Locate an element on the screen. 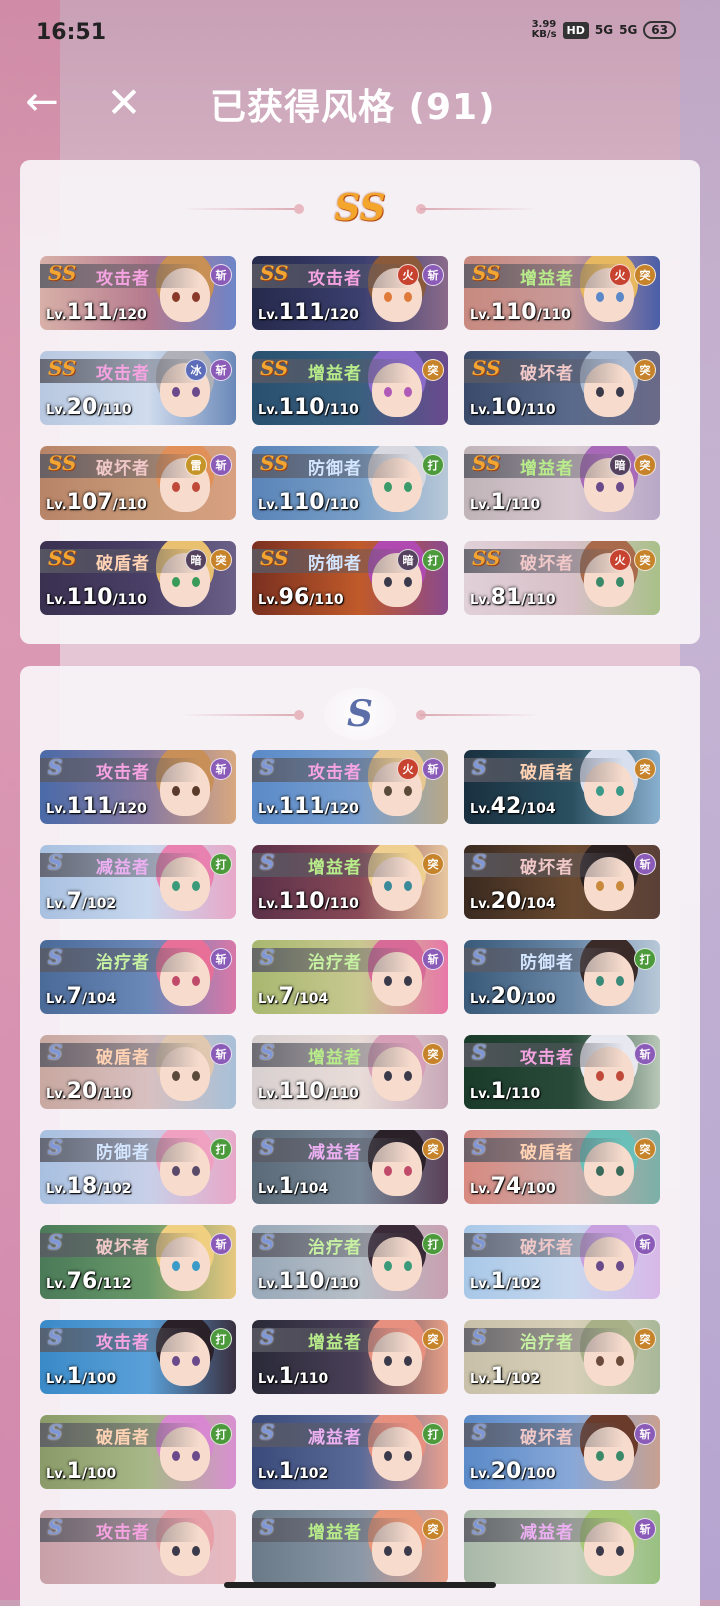 The image size is (720, 1606). style-card: S 治疗者 突 Lv.1/102 is located at coordinates (562, 1357).